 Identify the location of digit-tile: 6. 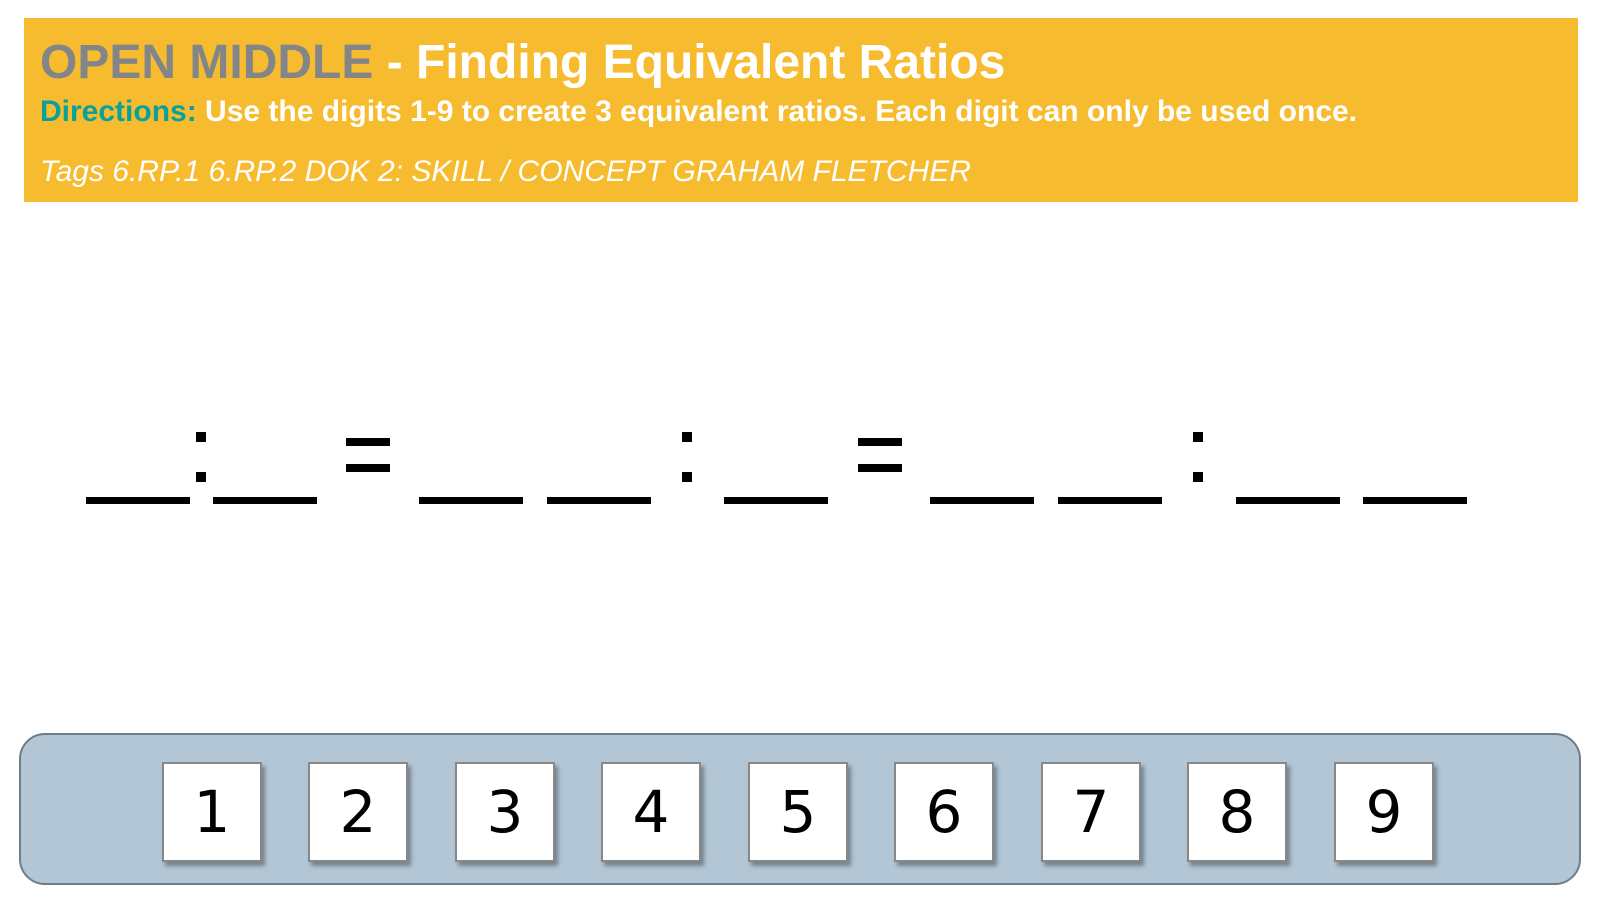
(944, 812).